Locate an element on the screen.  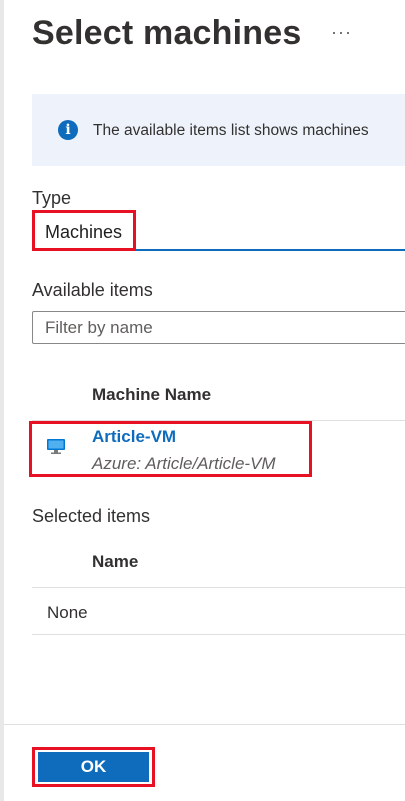
available-items-label: Available items is located at coordinates (92, 290).